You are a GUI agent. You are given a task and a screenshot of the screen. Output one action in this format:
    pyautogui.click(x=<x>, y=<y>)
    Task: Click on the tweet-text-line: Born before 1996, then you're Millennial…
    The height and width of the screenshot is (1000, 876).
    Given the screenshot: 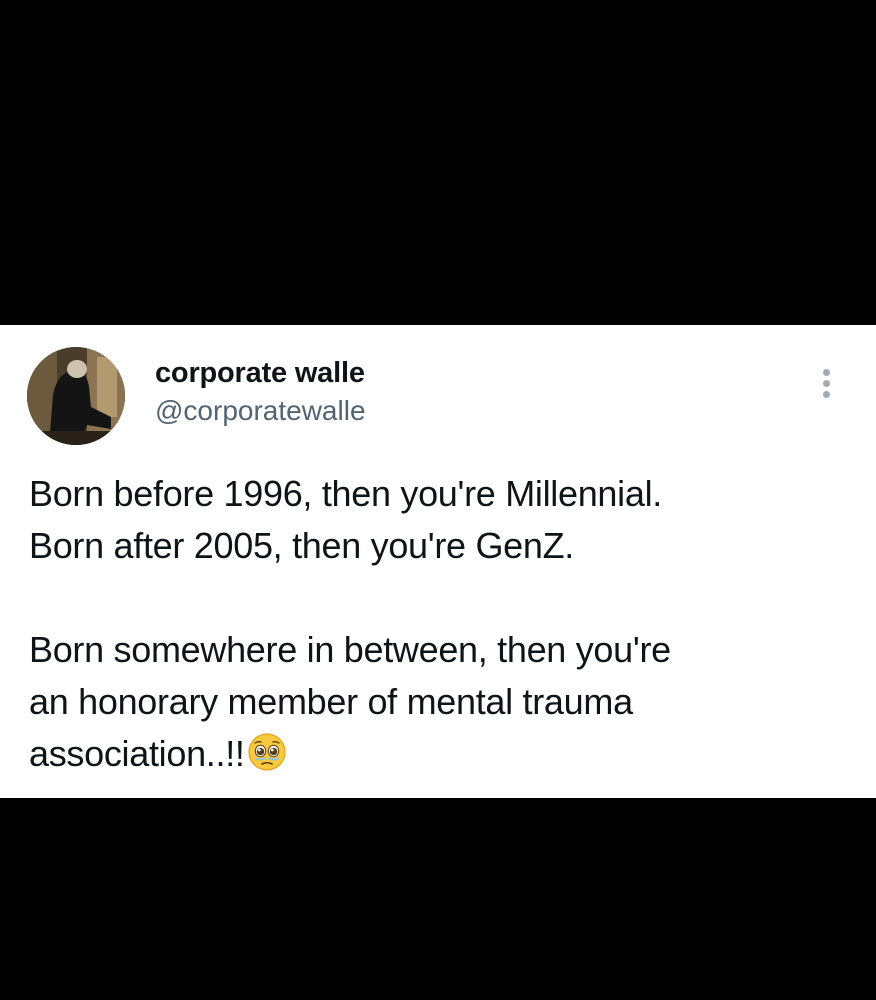 What is the action you would take?
    pyautogui.click(x=345, y=493)
    